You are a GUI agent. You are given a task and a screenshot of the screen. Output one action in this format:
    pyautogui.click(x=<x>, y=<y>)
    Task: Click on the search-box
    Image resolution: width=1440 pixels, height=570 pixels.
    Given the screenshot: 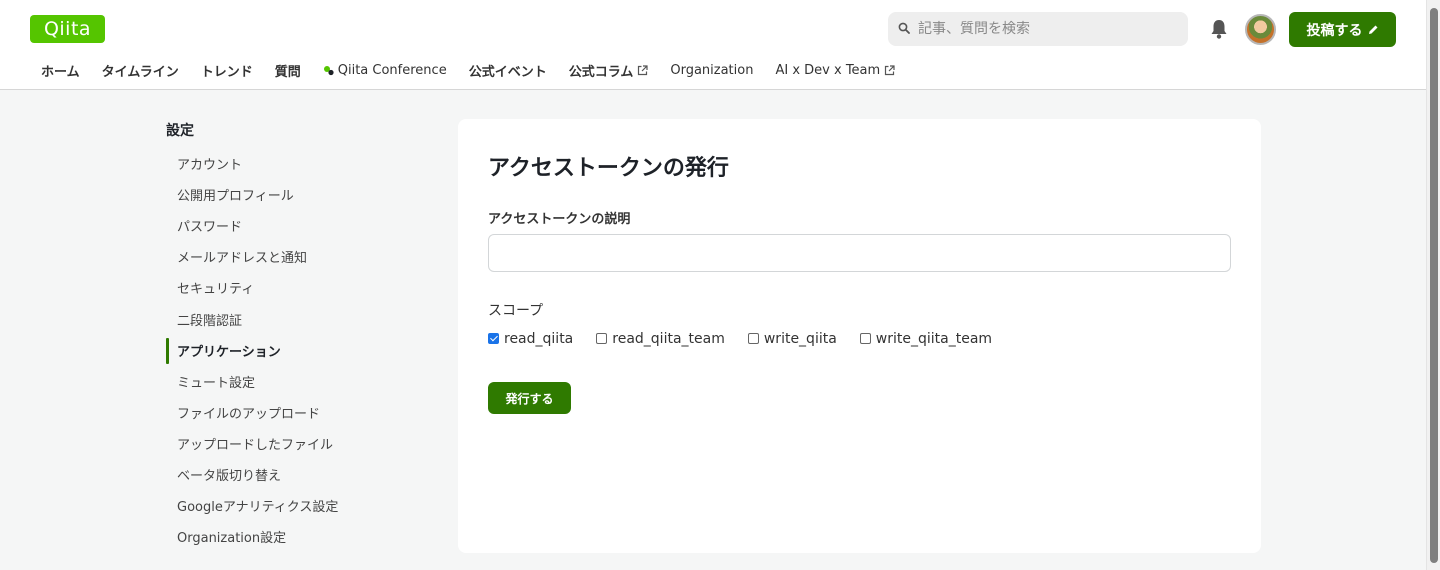 What is the action you would take?
    pyautogui.click(x=1038, y=29)
    